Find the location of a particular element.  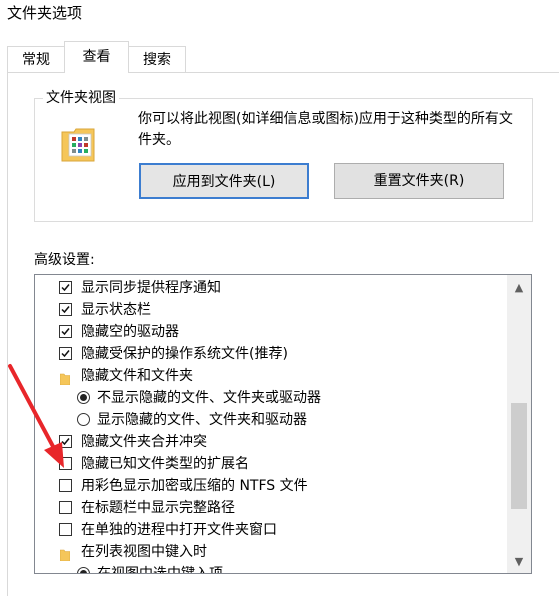

advanced-setting-label: 显示状态栏 is located at coordinates (116, 310).